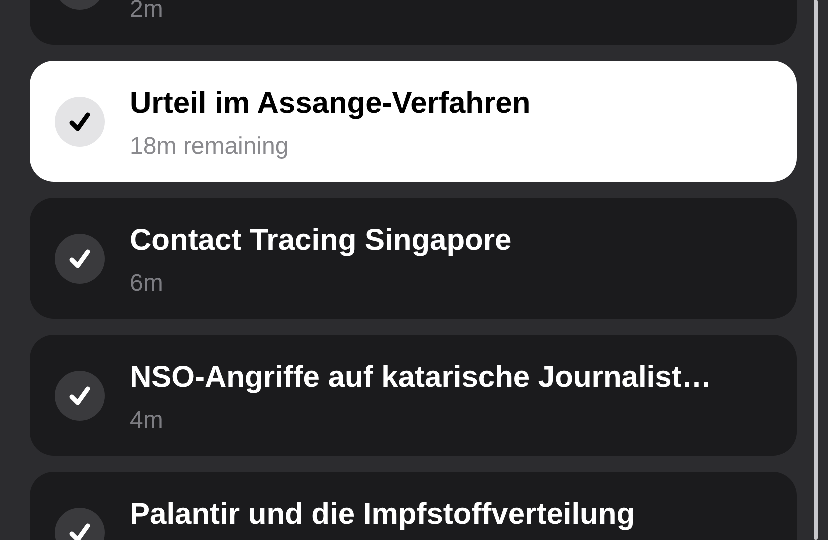  I want to click on episode-card: 2m, so click(413, 22).